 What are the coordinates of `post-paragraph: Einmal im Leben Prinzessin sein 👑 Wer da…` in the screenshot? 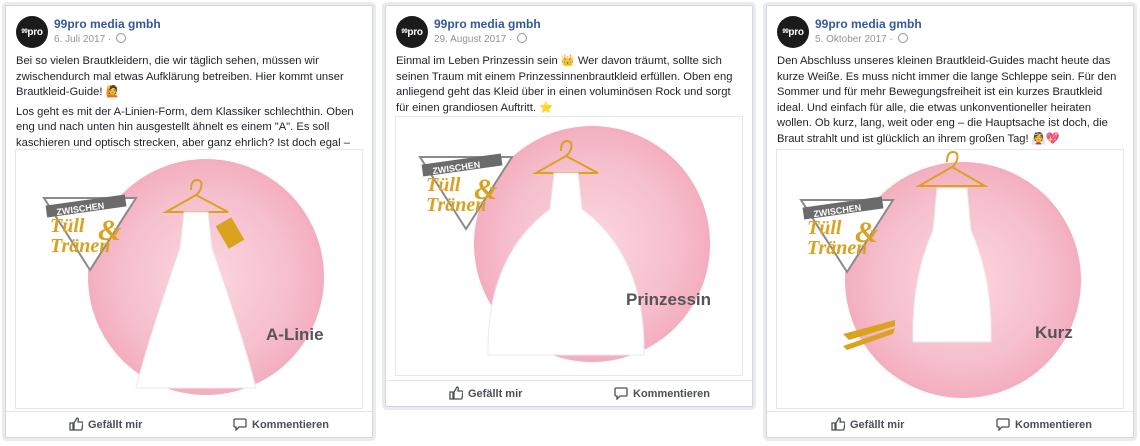 It's located at (564, 84).